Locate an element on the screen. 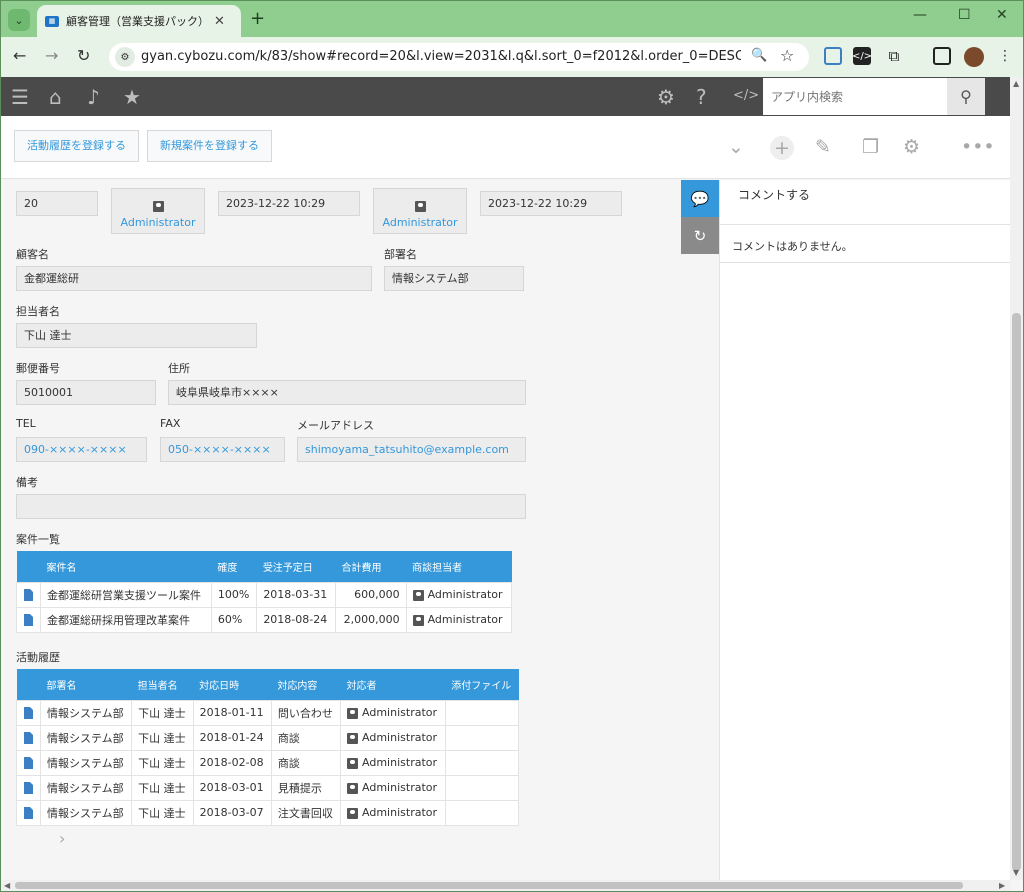  email-field: shimoyama_tatsuhito@example.com is located at coordinates (411, 449).